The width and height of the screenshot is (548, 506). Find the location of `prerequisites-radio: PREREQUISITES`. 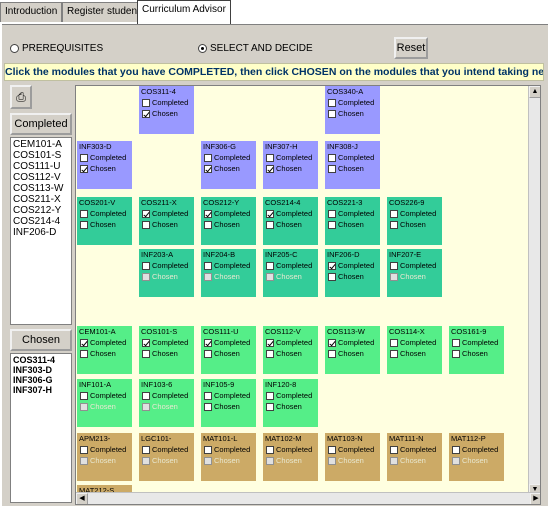

prerequisites-radio: PREREQUISITES is located at coordinates (56, 48).